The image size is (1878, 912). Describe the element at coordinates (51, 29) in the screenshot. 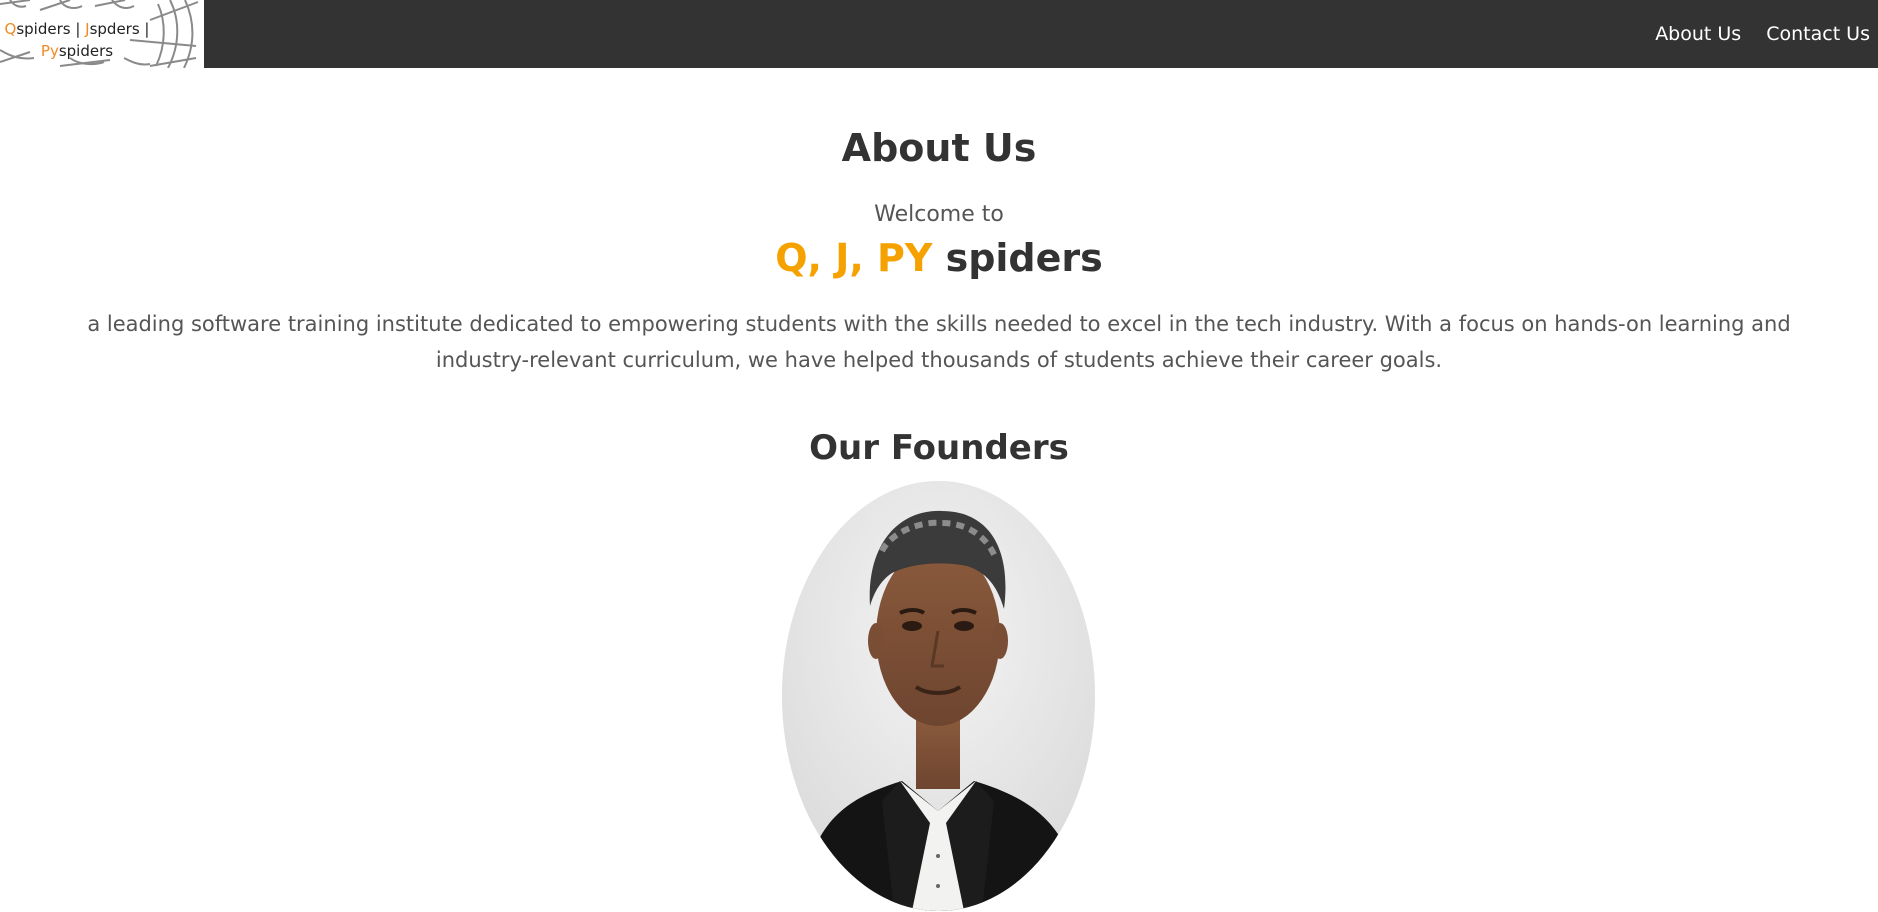

I see `logo-text-part: spiders |` at that location.